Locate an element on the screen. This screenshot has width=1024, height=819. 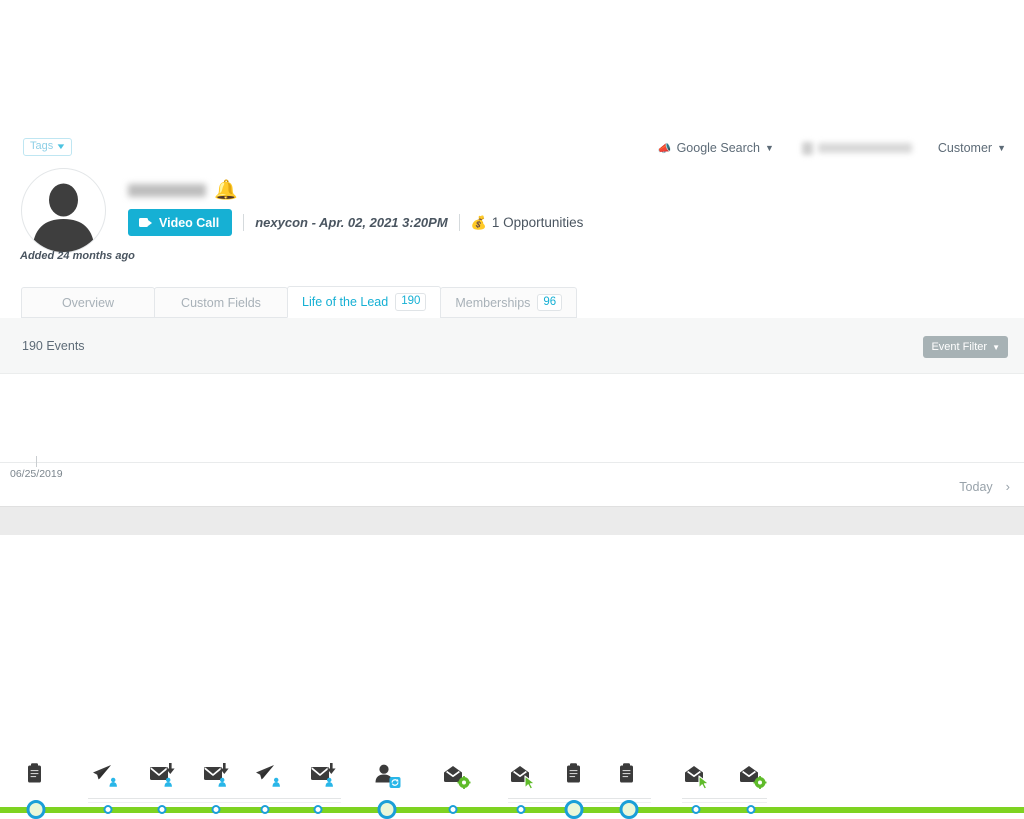
redacted-owner-field is located at coordinates (856, 148).